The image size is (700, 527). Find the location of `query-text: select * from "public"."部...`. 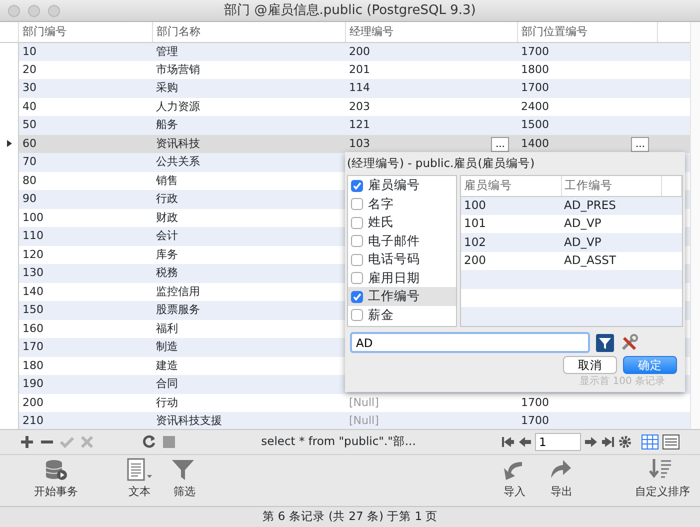

query-text: select * from "public"."部... is located at coordinates (338, 441).